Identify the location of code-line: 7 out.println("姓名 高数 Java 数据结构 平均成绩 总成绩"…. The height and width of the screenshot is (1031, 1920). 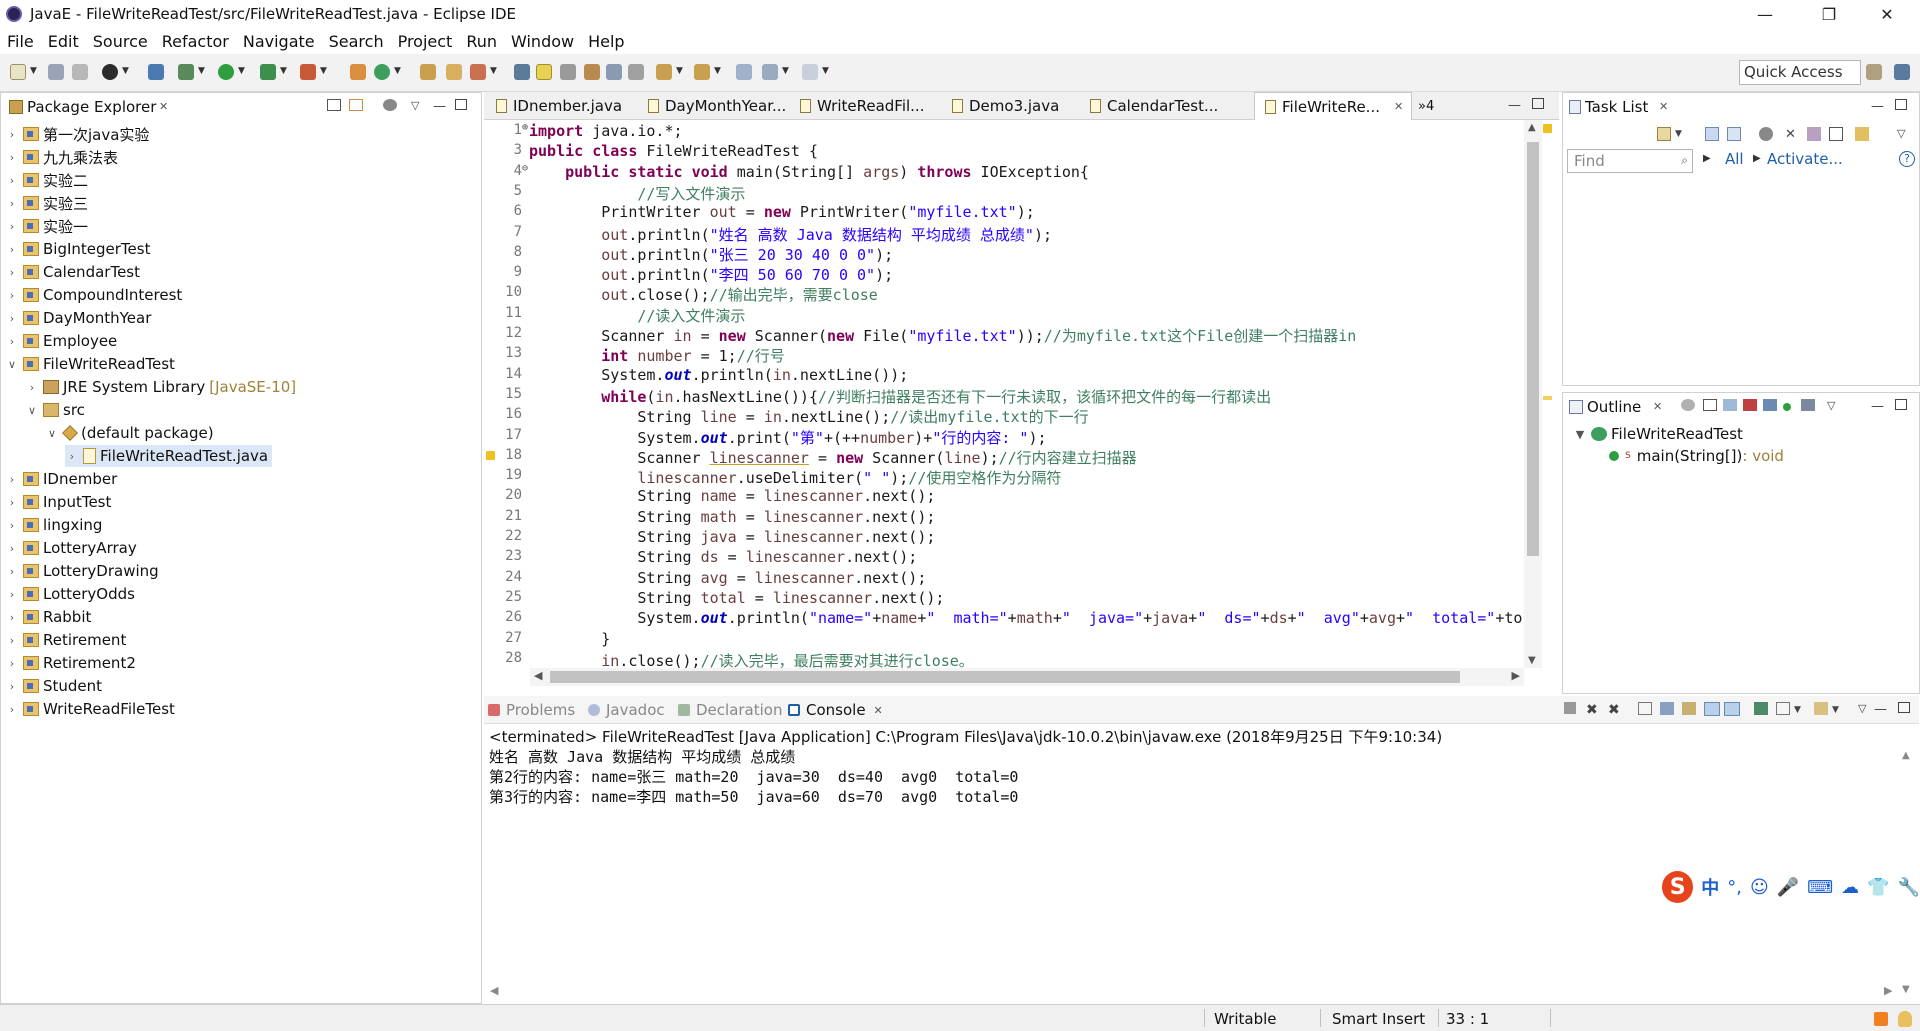
(1004, 234).